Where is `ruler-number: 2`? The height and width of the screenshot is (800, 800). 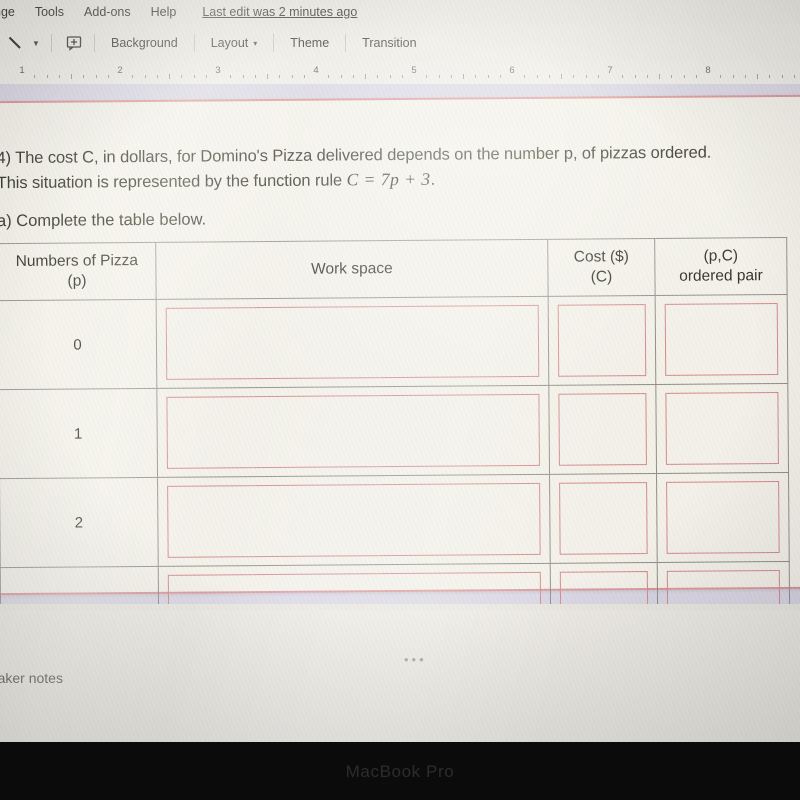 ruler-number: 2 is located at coordinates (120, 70).